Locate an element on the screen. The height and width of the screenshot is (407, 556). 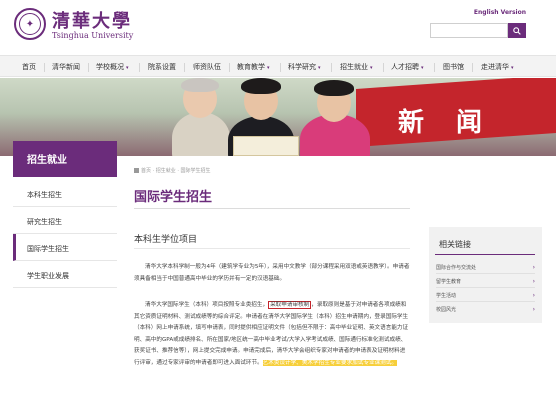
nav-item-label: 招生就业 is located at coordinates (354, 67).